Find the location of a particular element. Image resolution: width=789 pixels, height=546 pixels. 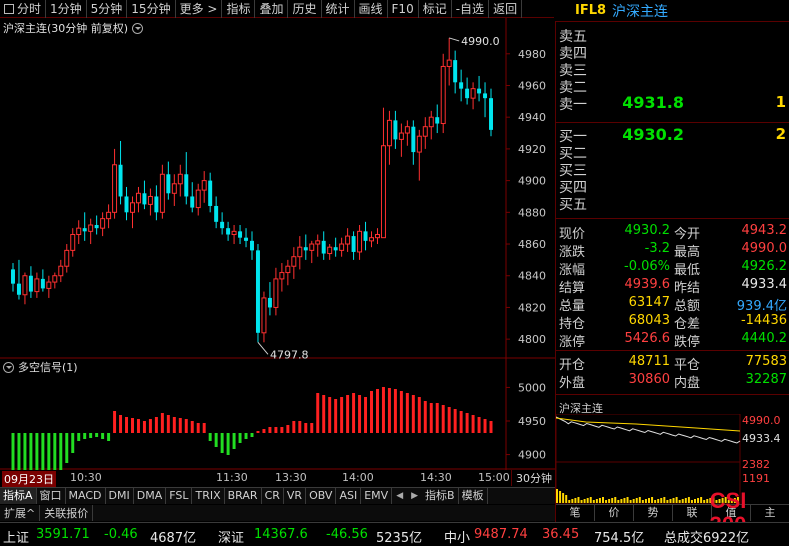

toolbar-item-stats: 统计 is located at coordinates (338, 9).